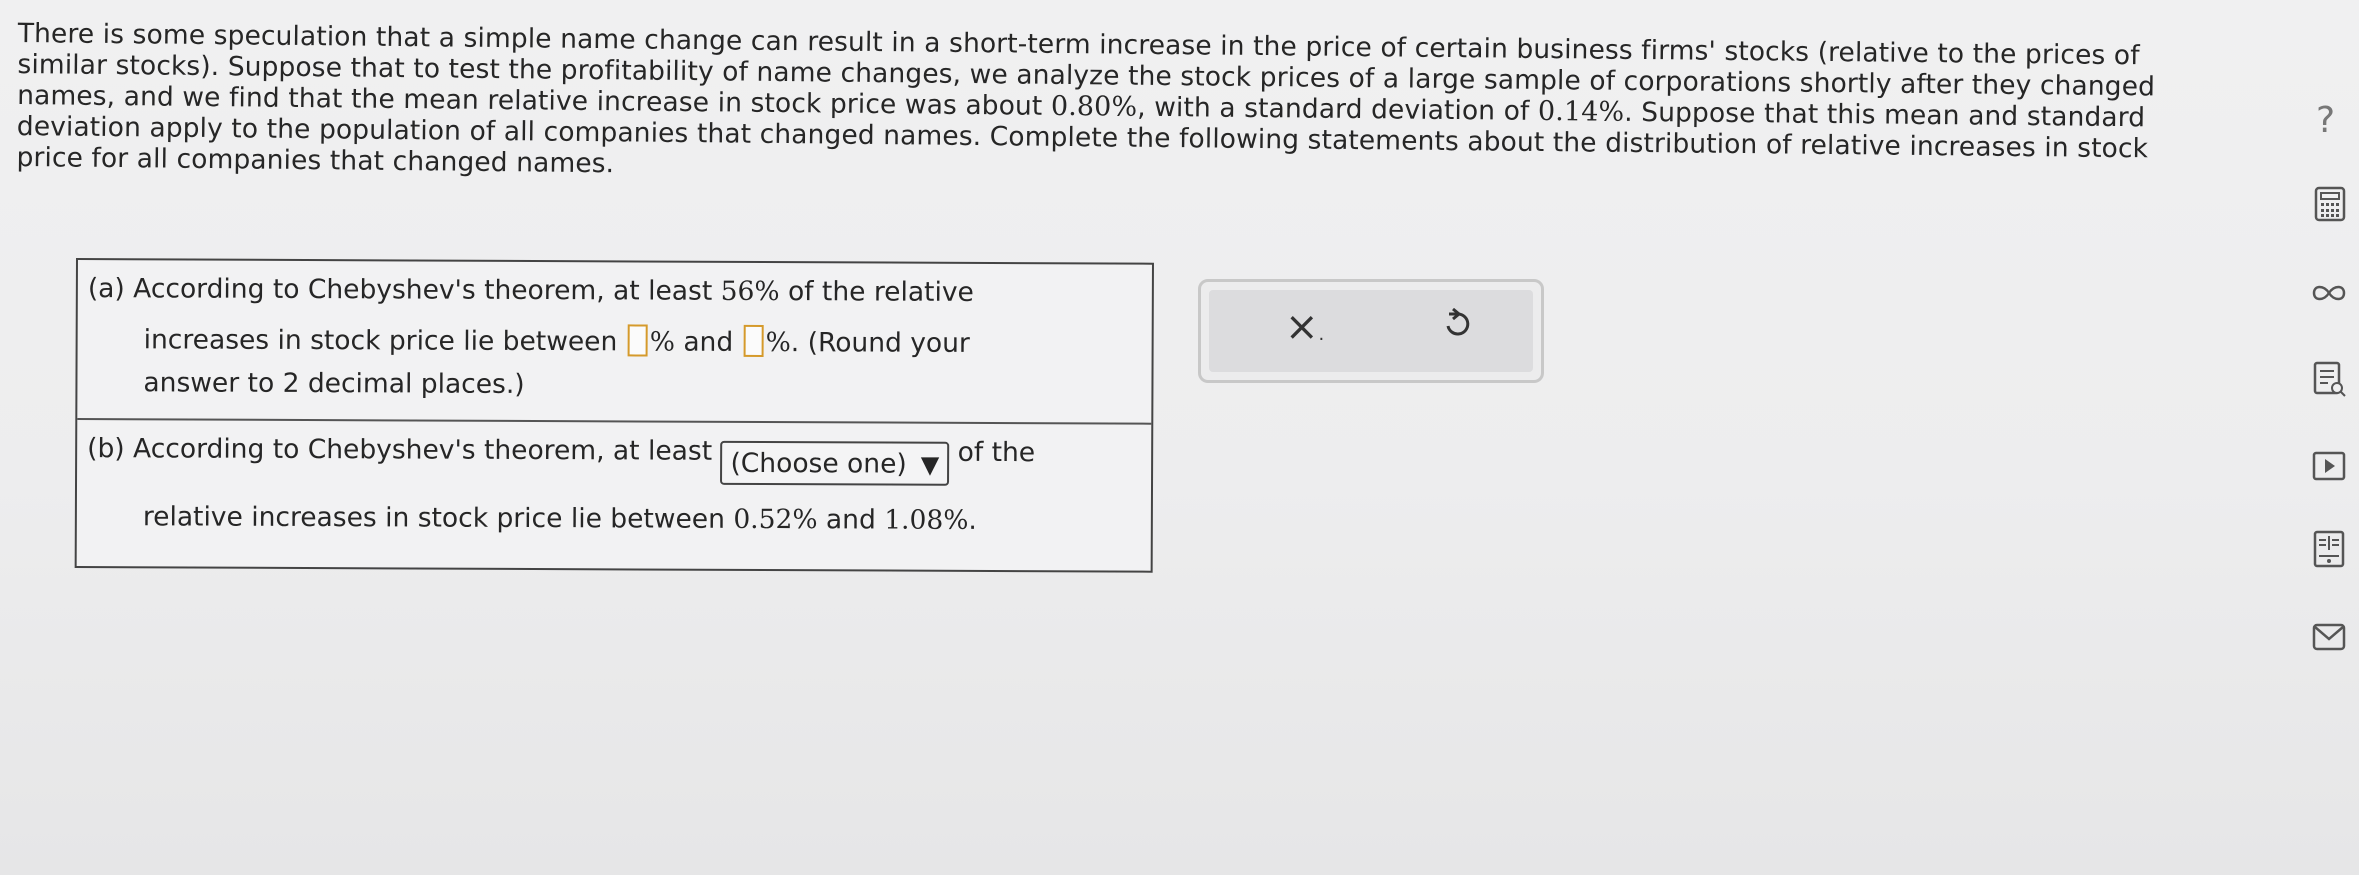  What do you see at coordinates (2329, 637) in the screenshot?
I see `mail-icon` at bounding box center [2329, 637].